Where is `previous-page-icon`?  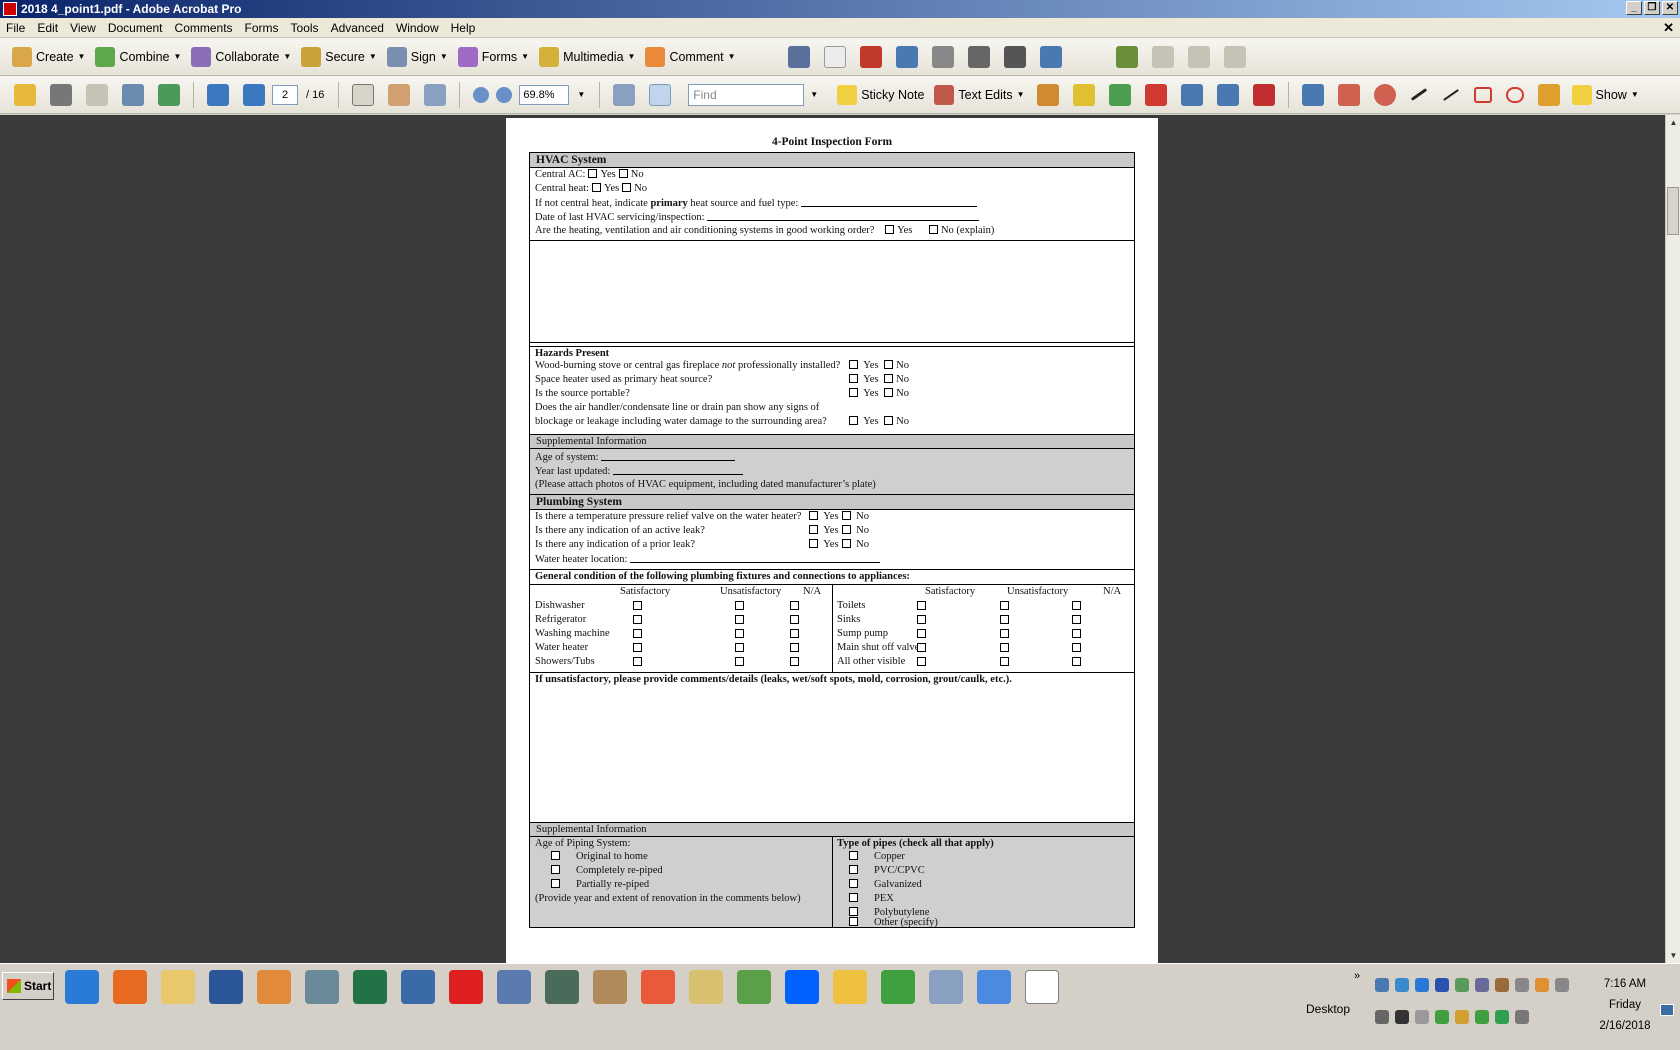
previous-page-icon is located at coordinates (218, 94).